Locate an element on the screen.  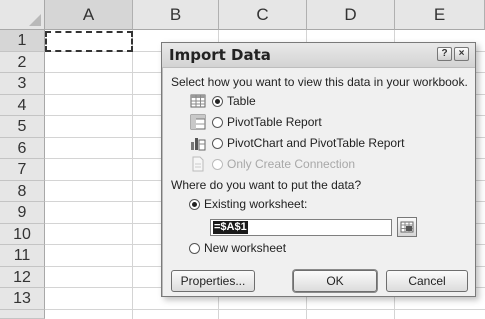
option-connection-only: Only Create Connection is located at coordinates (272, 164).